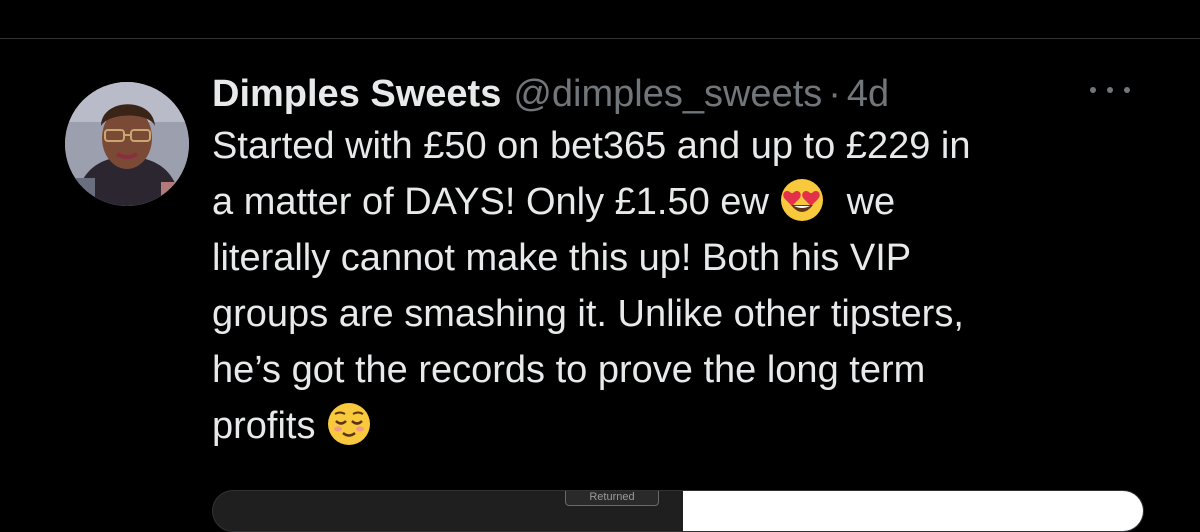 The height and width of the screenshot is (532, 1200). What do you see at coordinates (356, 94) in the screenshot?
I see `author-name: Dimples Sweets` at bounding box center [356, 94].